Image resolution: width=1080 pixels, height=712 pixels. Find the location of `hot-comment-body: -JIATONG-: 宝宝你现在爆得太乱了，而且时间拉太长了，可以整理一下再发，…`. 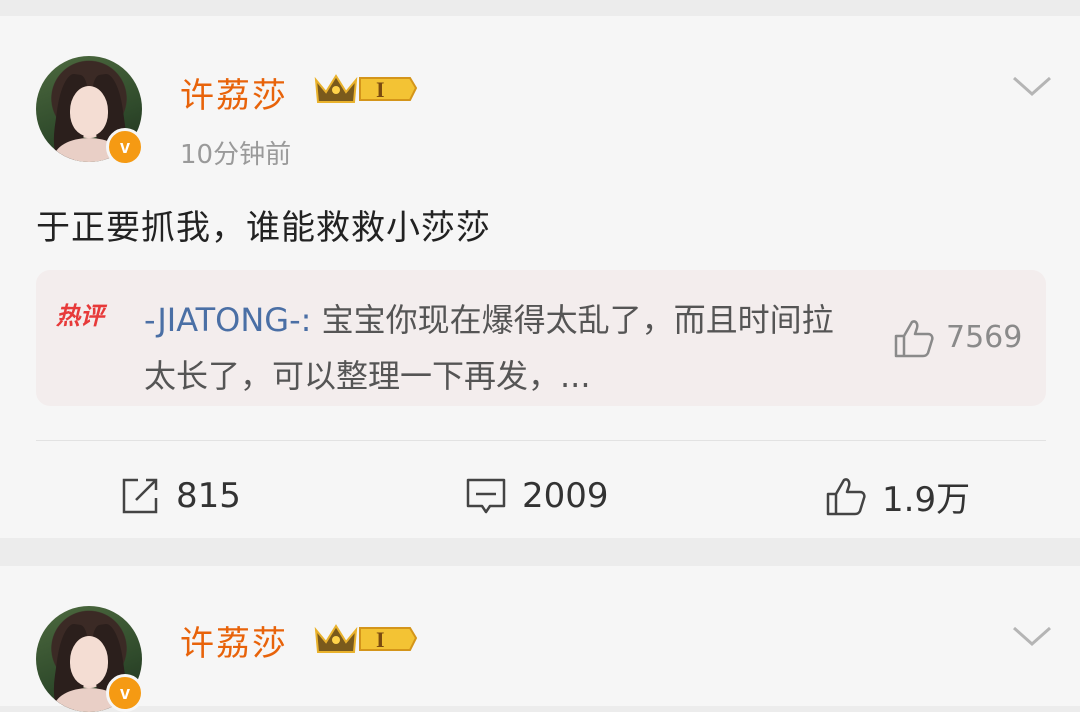

hot-comment-body: -JIATONG-: 宝宝你现在爆得太乱了，而且时间拉太长了，可以整理一下再发，… is located at coordinates (489, 348).